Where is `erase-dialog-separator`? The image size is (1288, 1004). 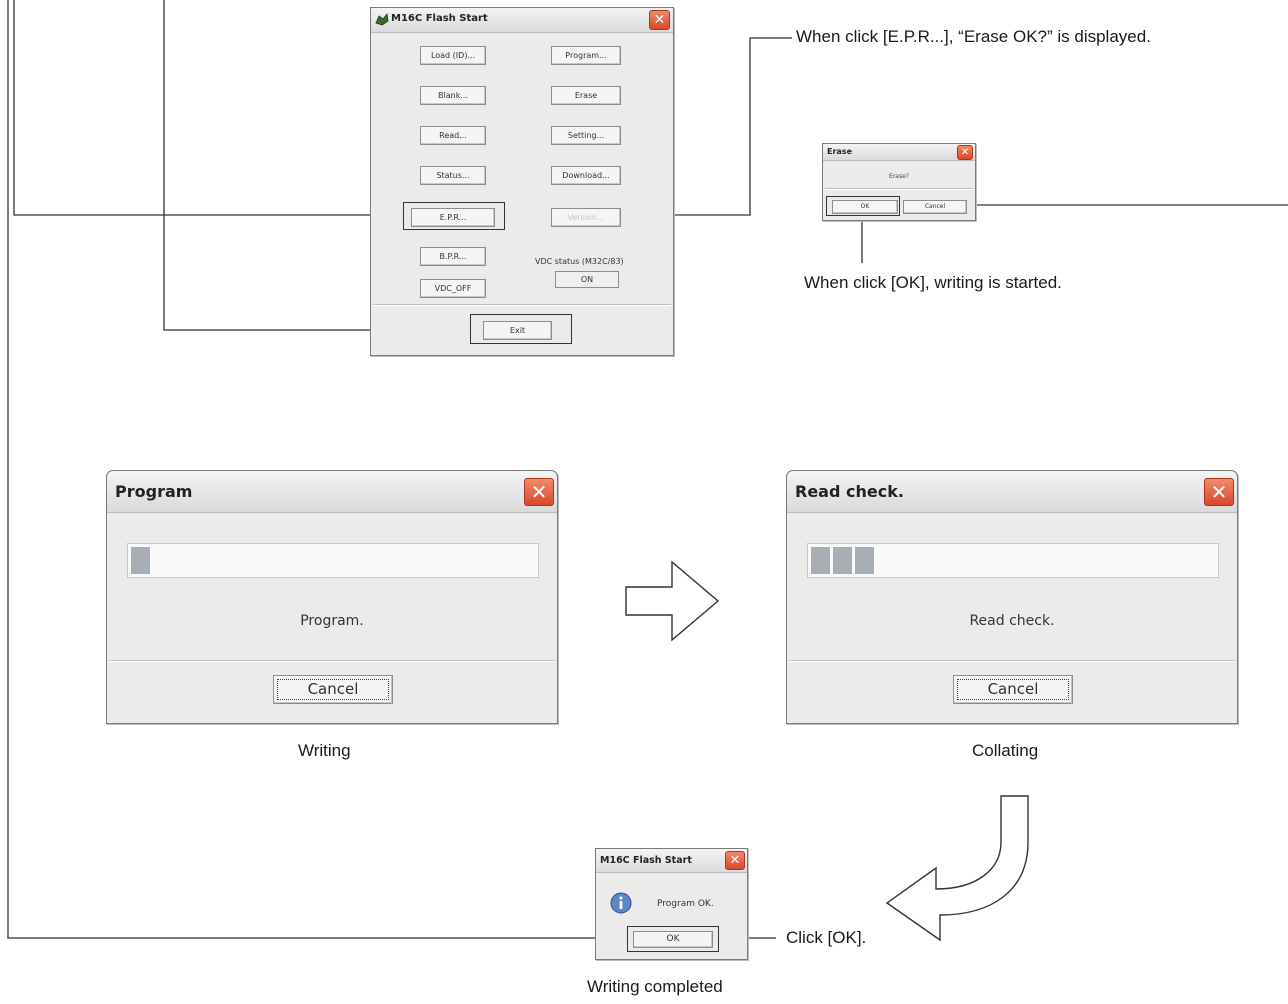 erase-dialog-separator is located at coordinates (899, 189).